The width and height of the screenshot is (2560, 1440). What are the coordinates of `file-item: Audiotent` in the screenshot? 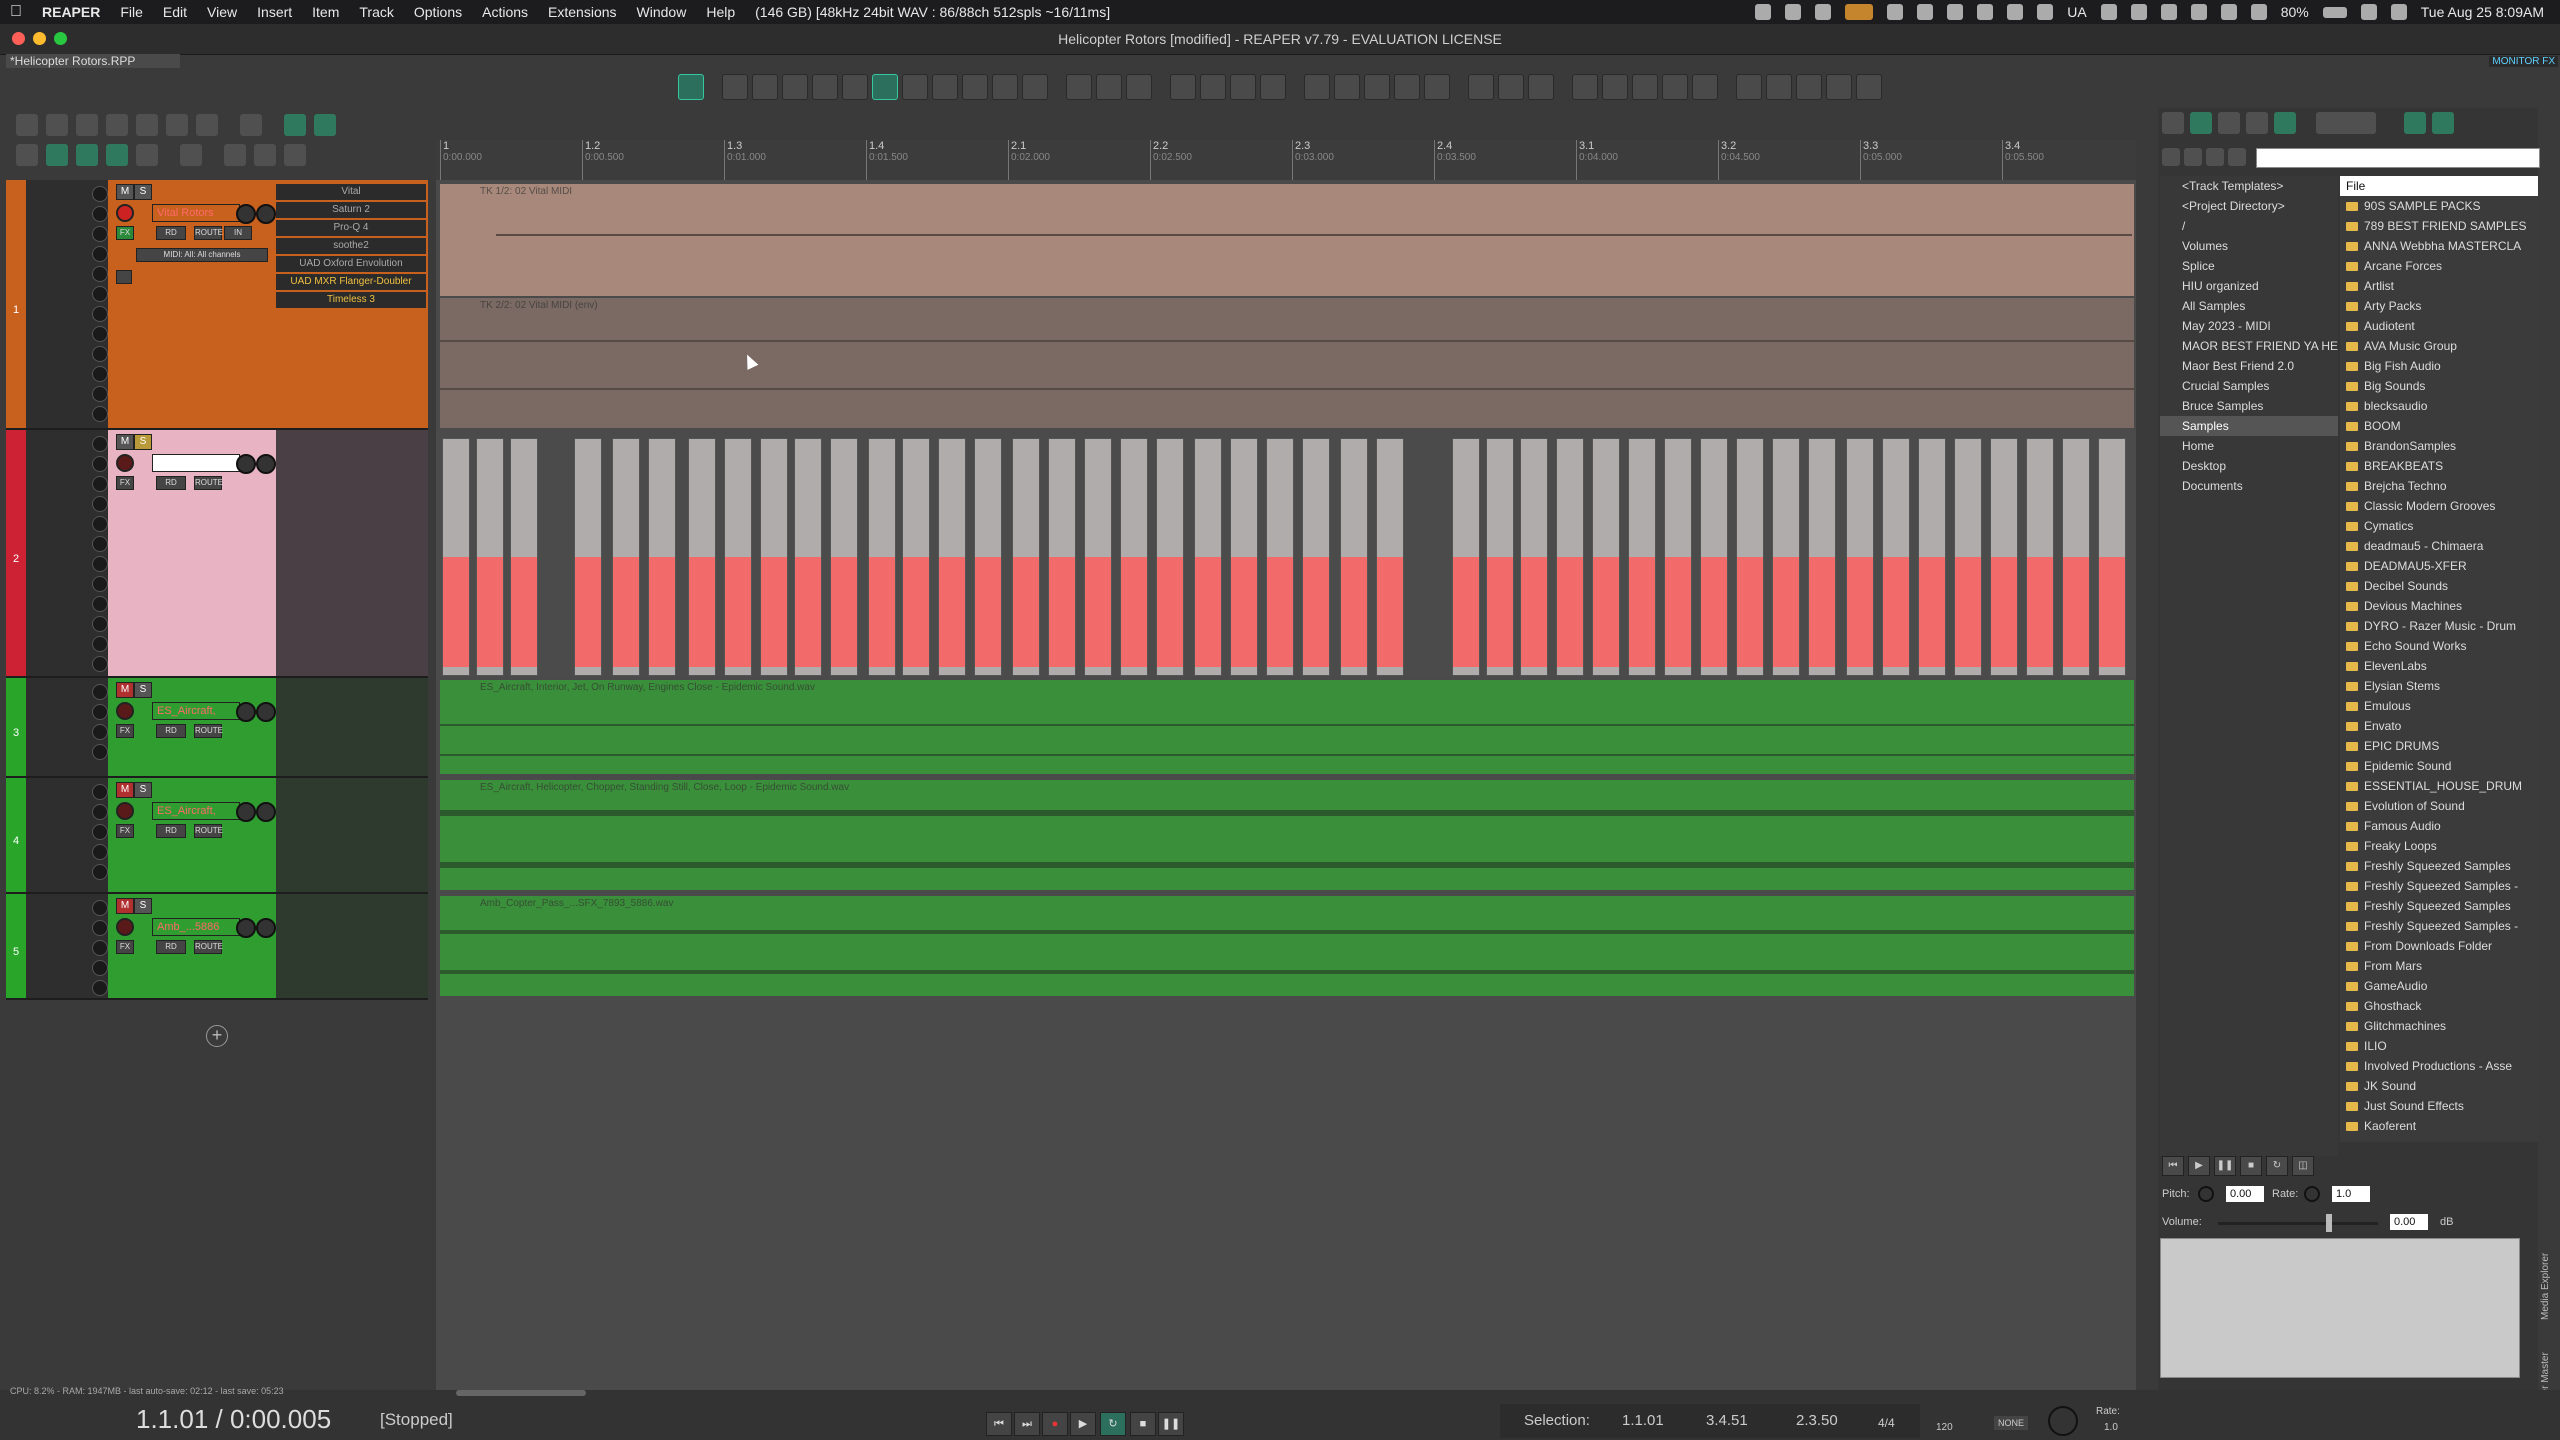 It's located at (2439, 326).